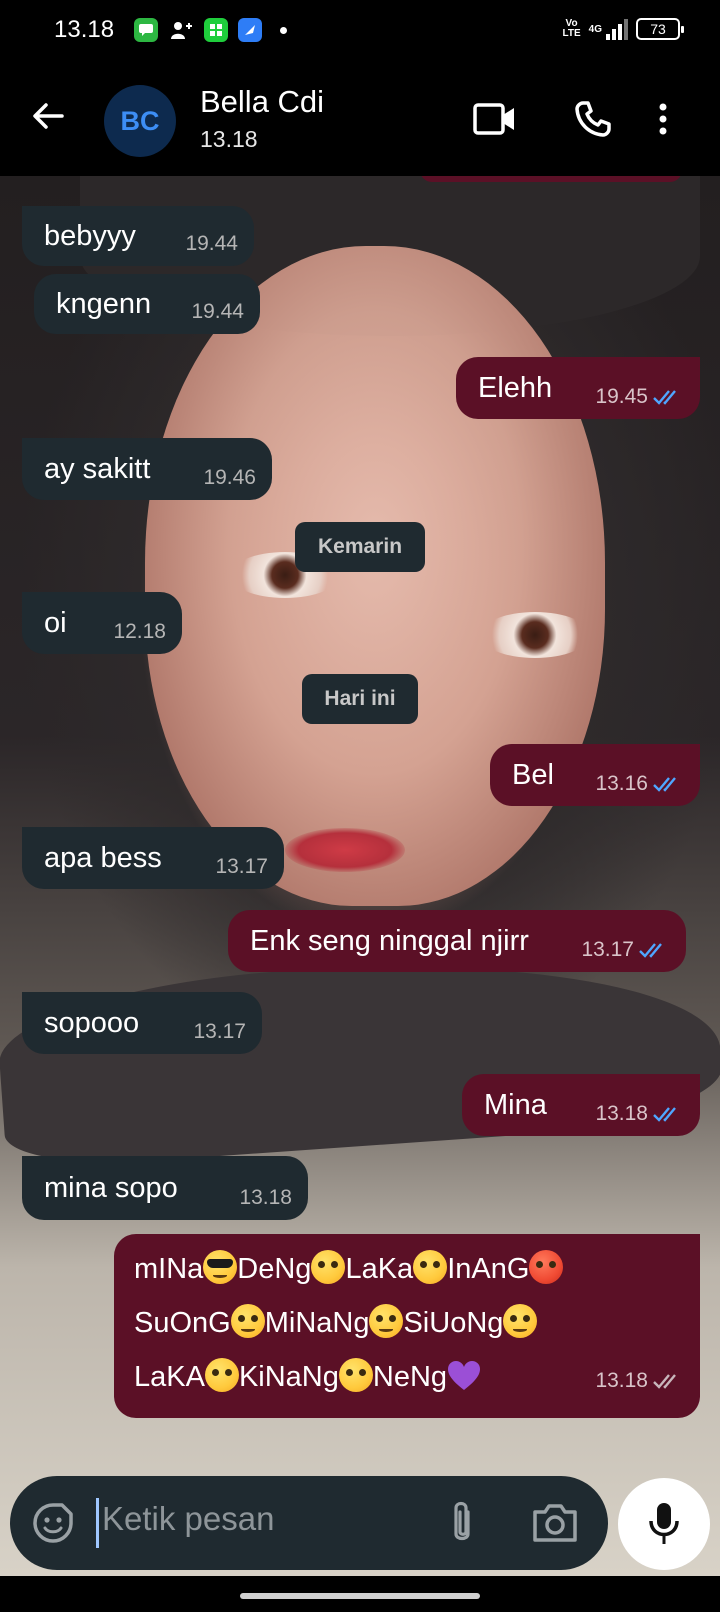  What do you see at coordinates (97, 1523) in the screenshot?
I see `text-cursor` at bounding box center [97, 1523].